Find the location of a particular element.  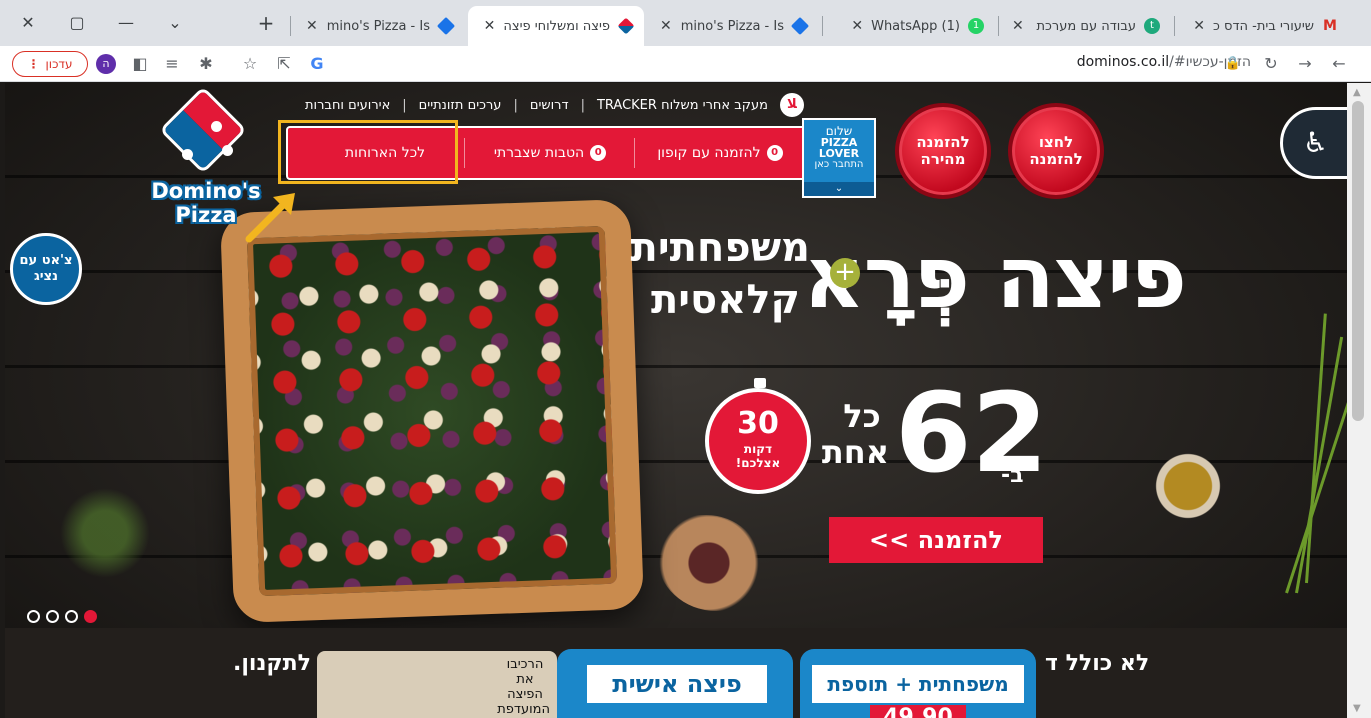

personal-pizza-card: פיצה אישית is located at coordinates (675, 683).